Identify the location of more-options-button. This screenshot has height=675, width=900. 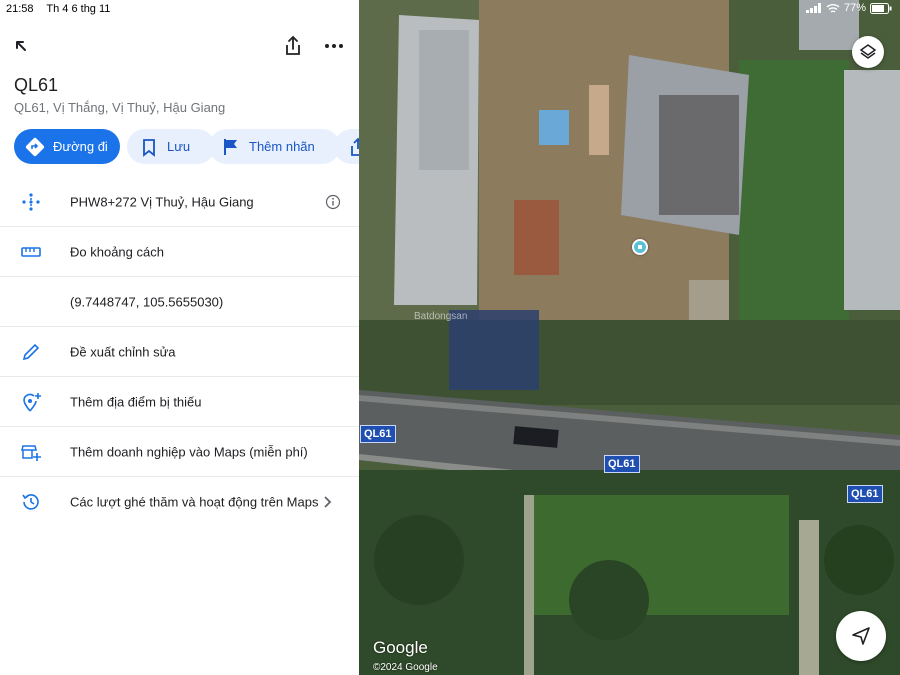
(334, 46).